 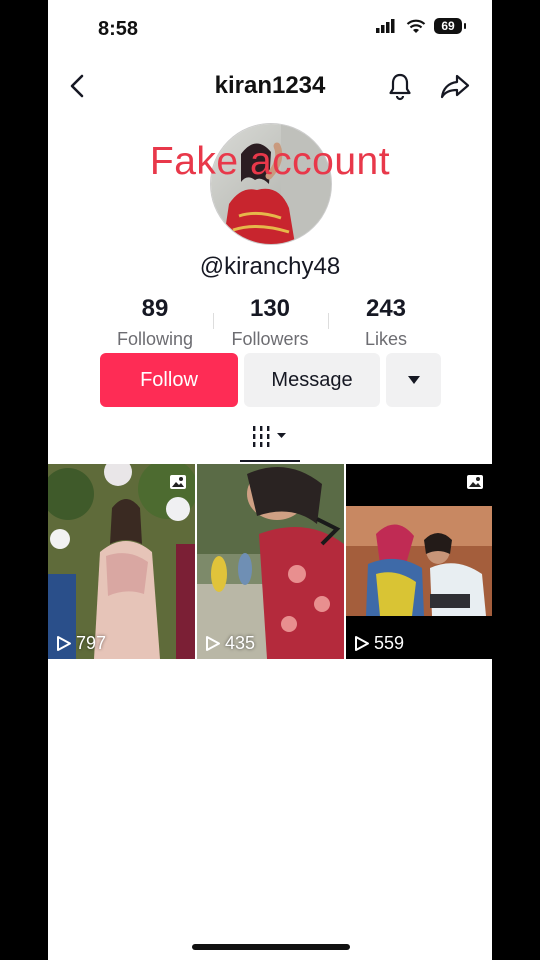 What do you see at coordinates (118, 29) in the screenshot?
I see `status-time: 8:58` at bounding box center [118, 29].